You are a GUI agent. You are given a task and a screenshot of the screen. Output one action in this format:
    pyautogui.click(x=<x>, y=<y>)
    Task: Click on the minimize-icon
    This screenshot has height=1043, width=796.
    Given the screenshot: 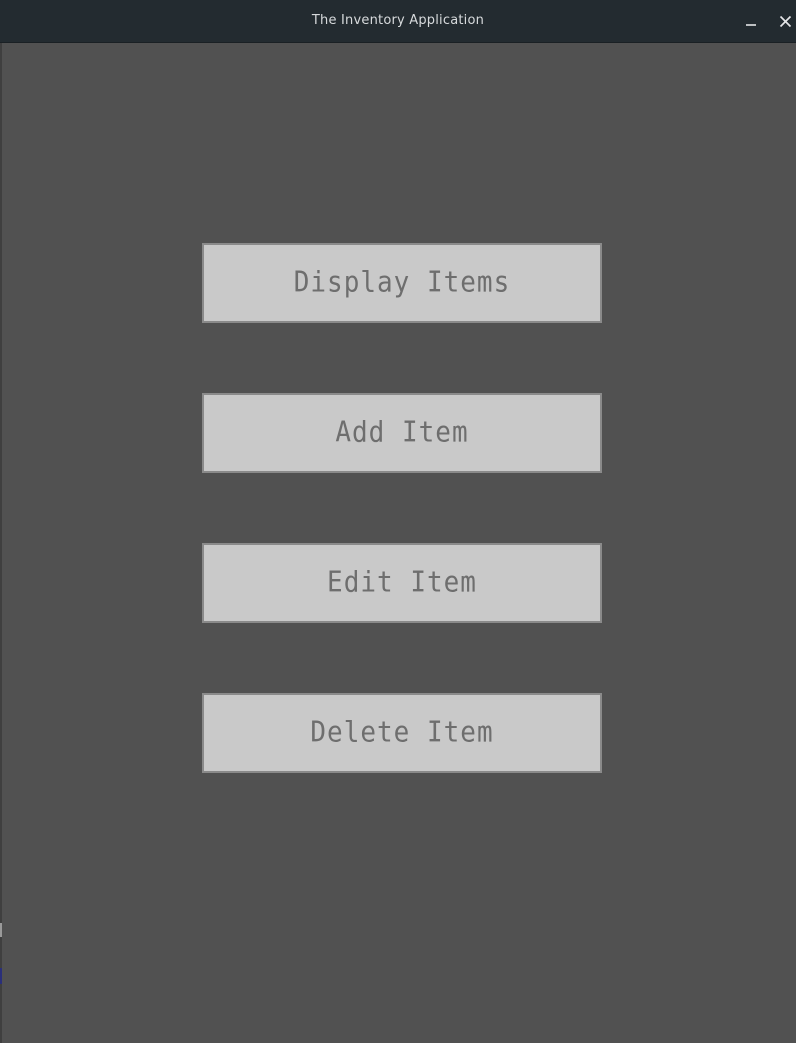 What is the action you would take?
    pyautogui.click(x=751, y=21)
    